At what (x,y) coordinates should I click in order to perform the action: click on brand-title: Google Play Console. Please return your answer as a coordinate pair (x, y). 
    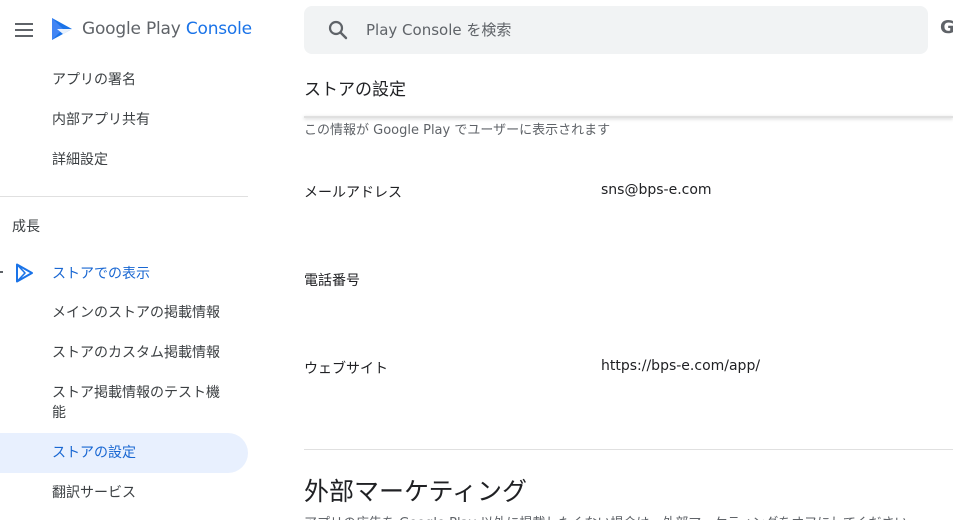
    Looking at the image, I should click on (167, 29).